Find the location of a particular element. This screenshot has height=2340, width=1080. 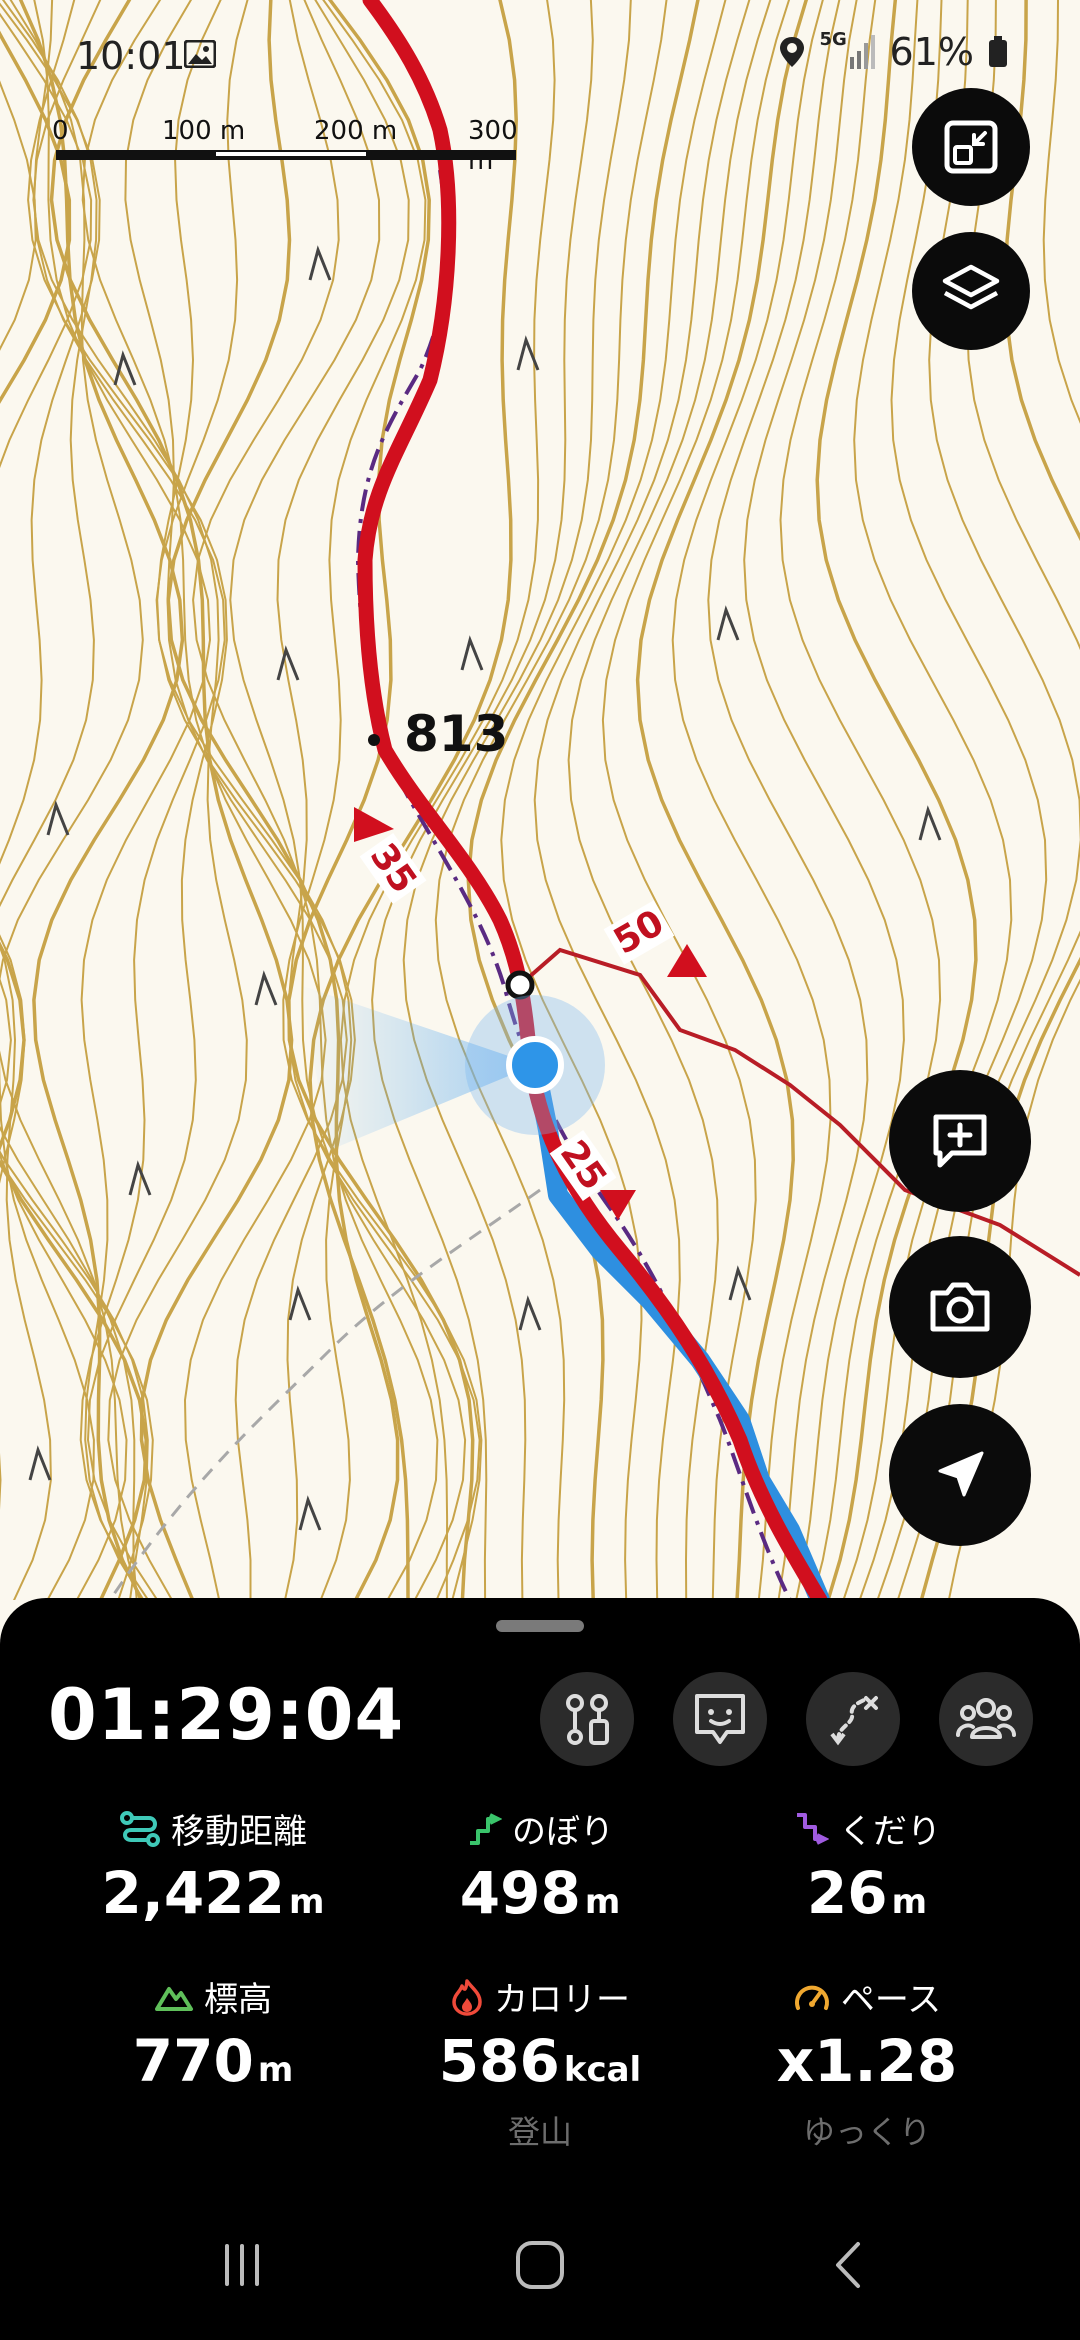

peak-dot is located at coordinates (374, 740).